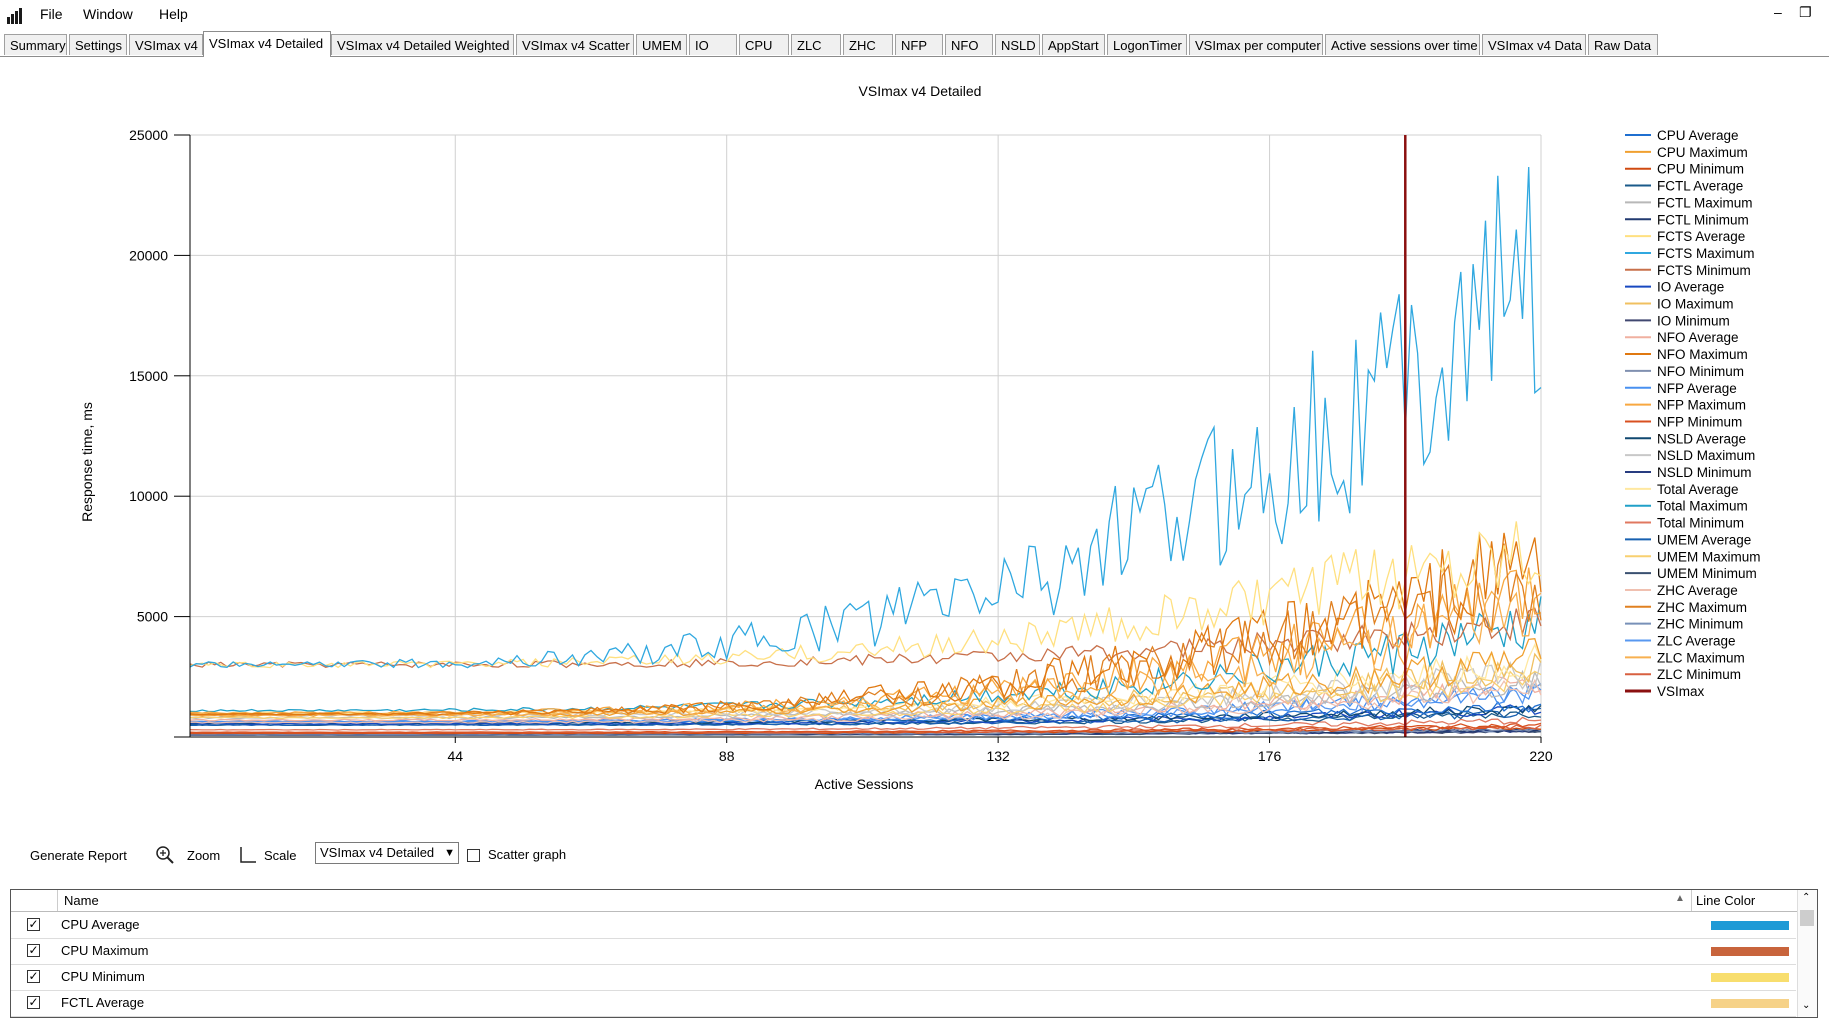 This screenshot has width=1829, height=1021. Describe the element at coordinates (203, 855) in the screenshot. I see `zoom-button: Zoom` at that location.